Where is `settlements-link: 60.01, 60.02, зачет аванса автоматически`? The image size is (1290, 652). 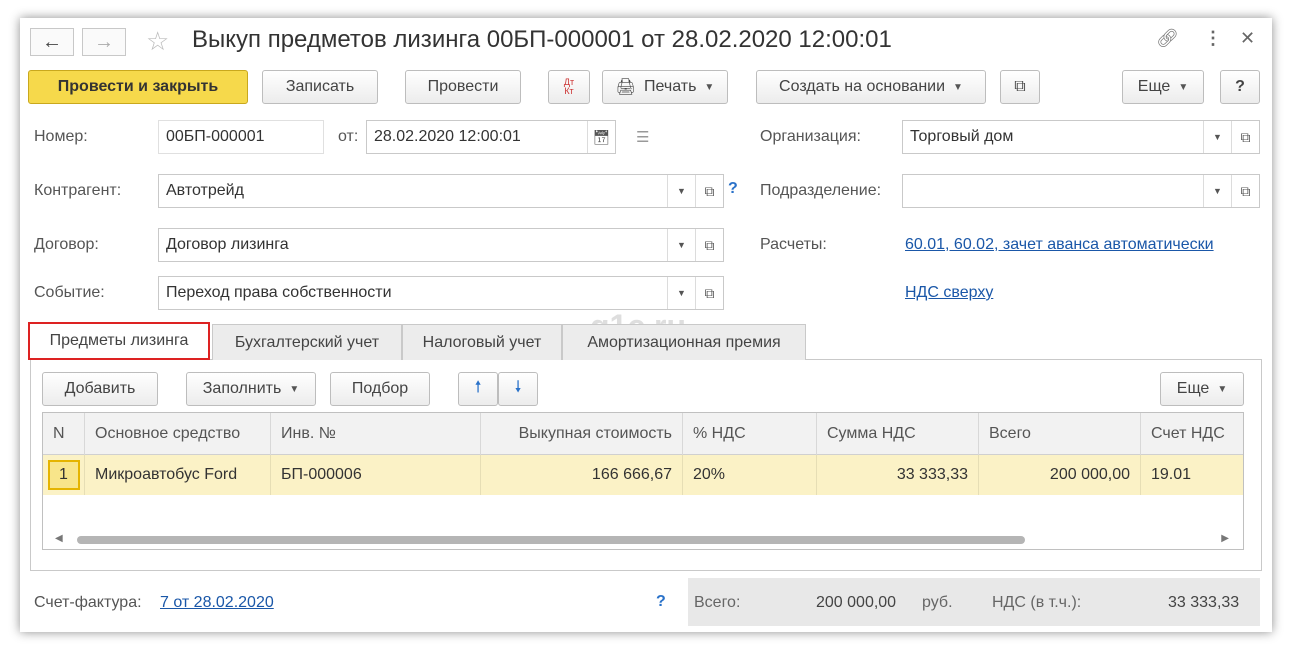
settlements-link: 60.01, 60.02, зачет аванса автоматически is located at coordinates (1059, 245).